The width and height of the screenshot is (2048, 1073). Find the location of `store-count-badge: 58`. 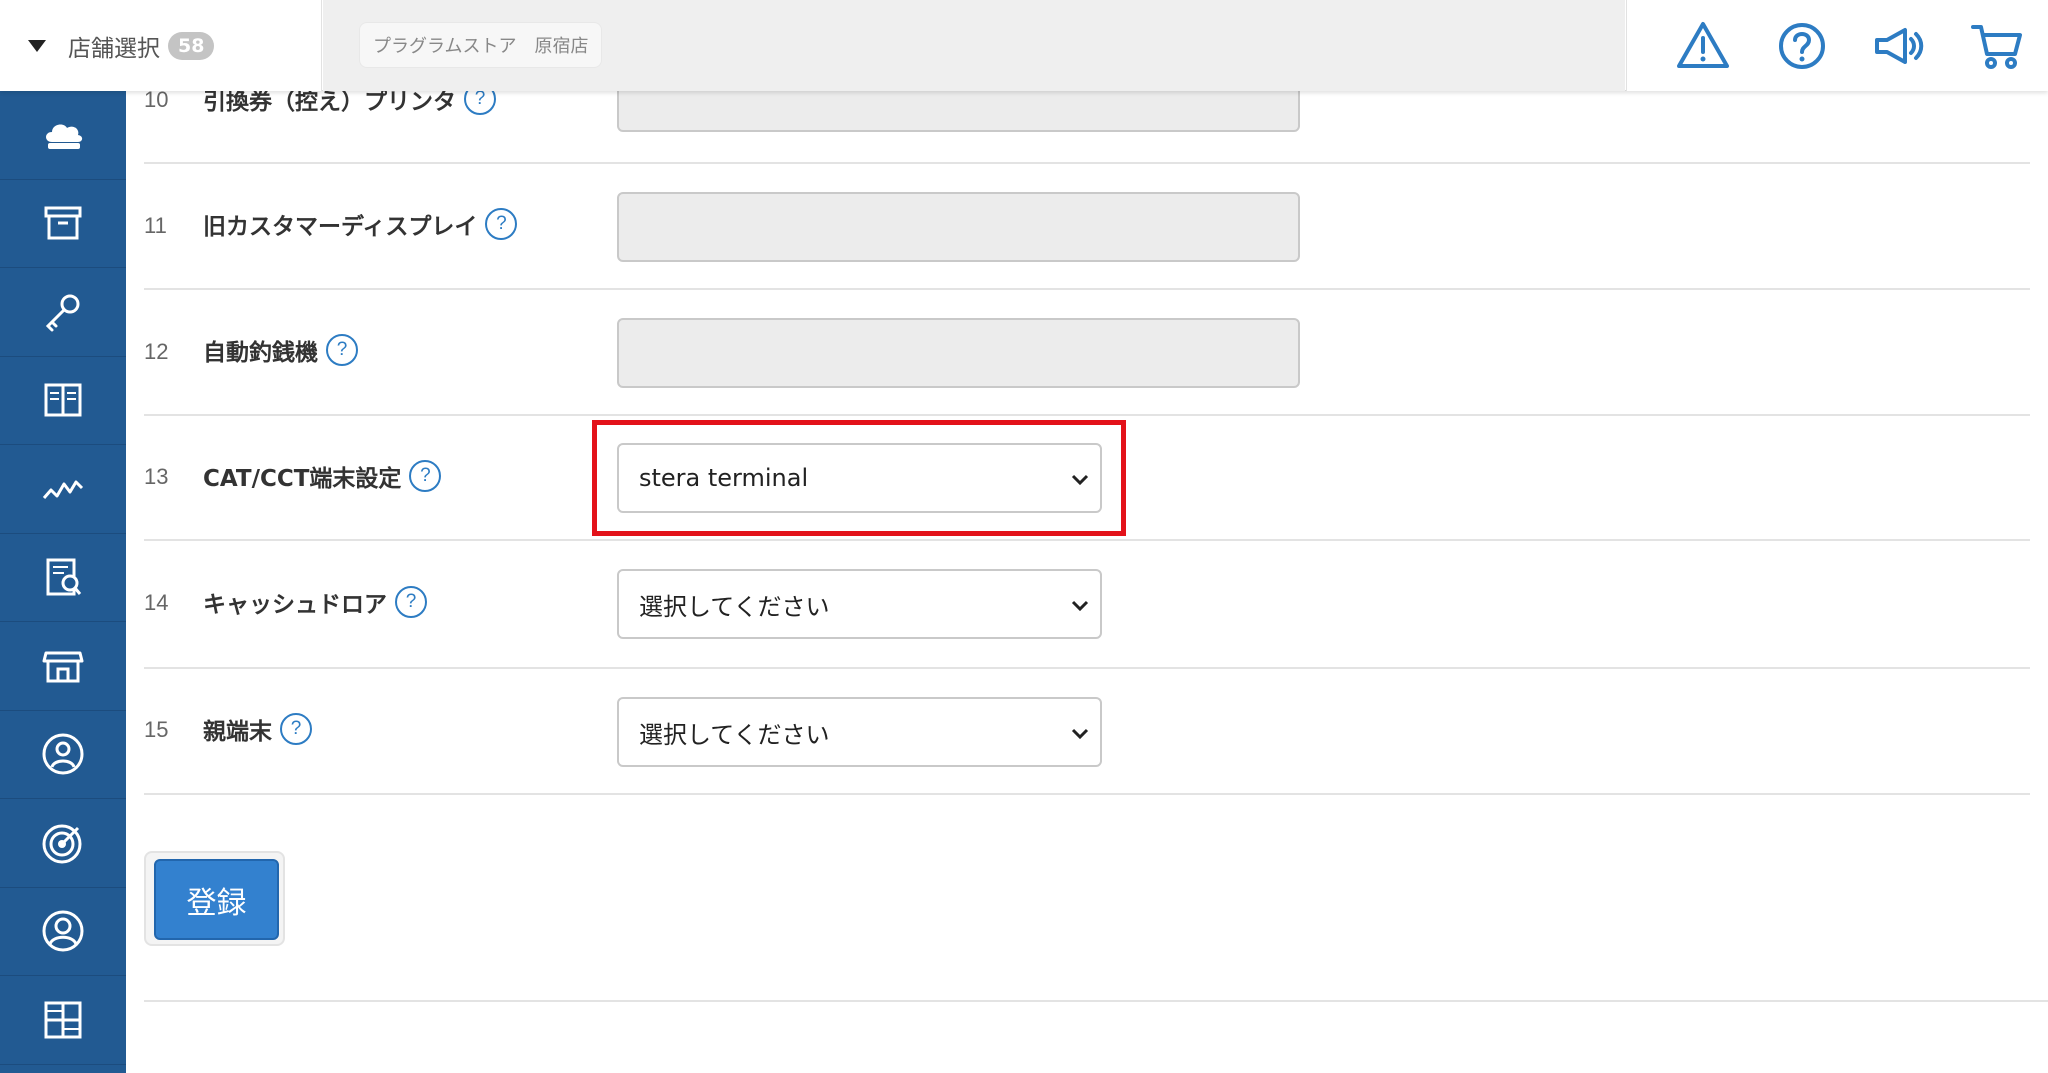

store-count-badge: 58 is located at coordinates (191, 45).